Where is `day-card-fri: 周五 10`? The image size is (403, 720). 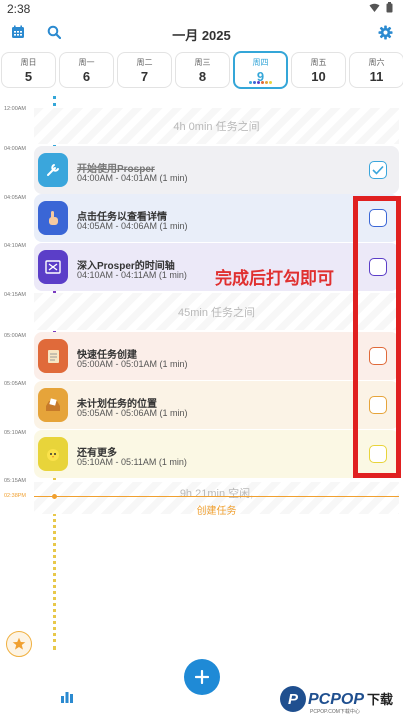 day-card-fri: 周五 10 is located at coordinates (318, 70).